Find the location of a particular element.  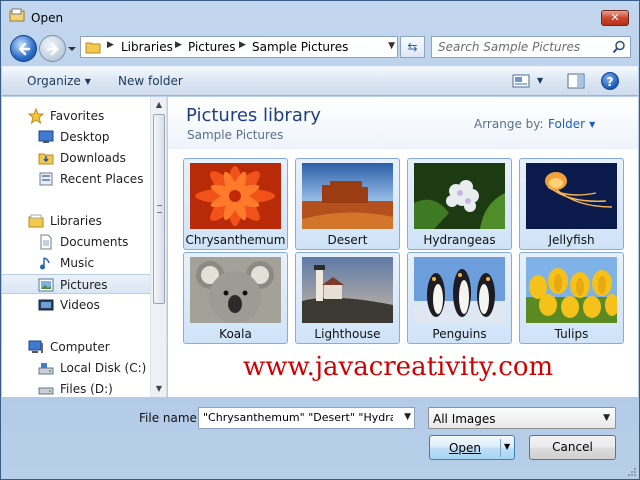

nav-item-pictures: Pictures is located at coordinates (76, 284).